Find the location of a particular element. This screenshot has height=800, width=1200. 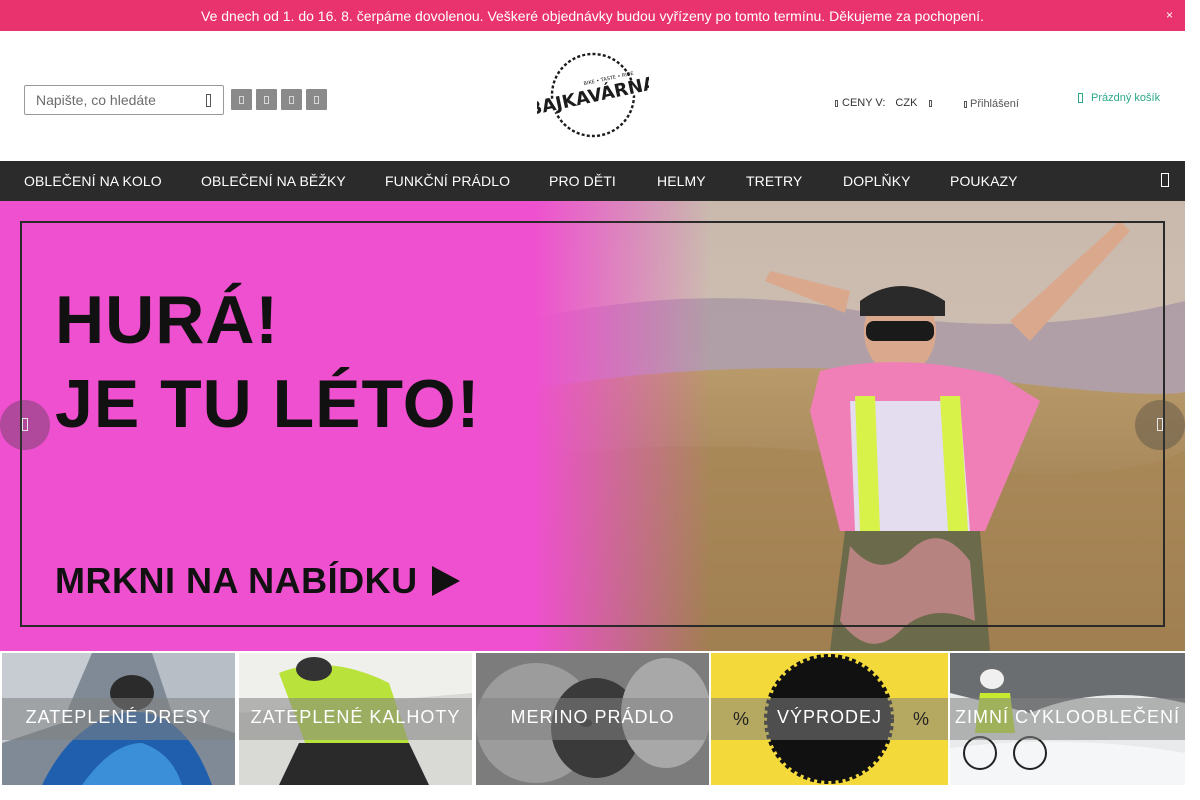

instagram-icon is located at coordinates (266, 99).